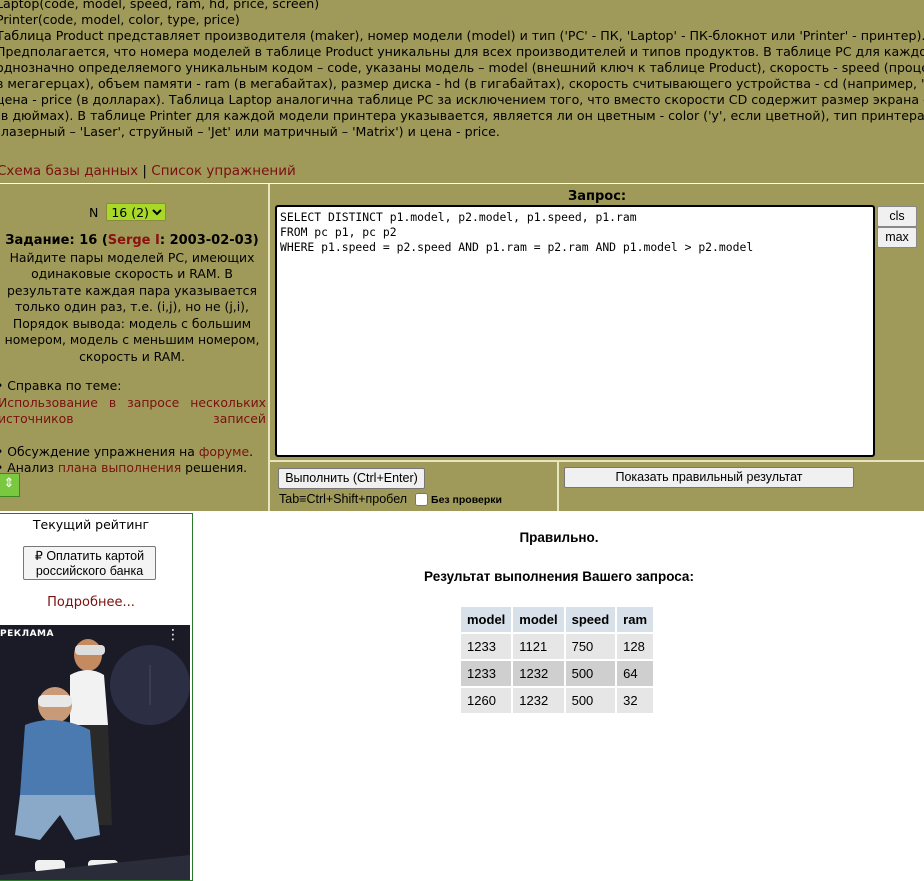  I want to click on discussion-line: • Обсуждение упражнения на форуме., so click(133, 452).